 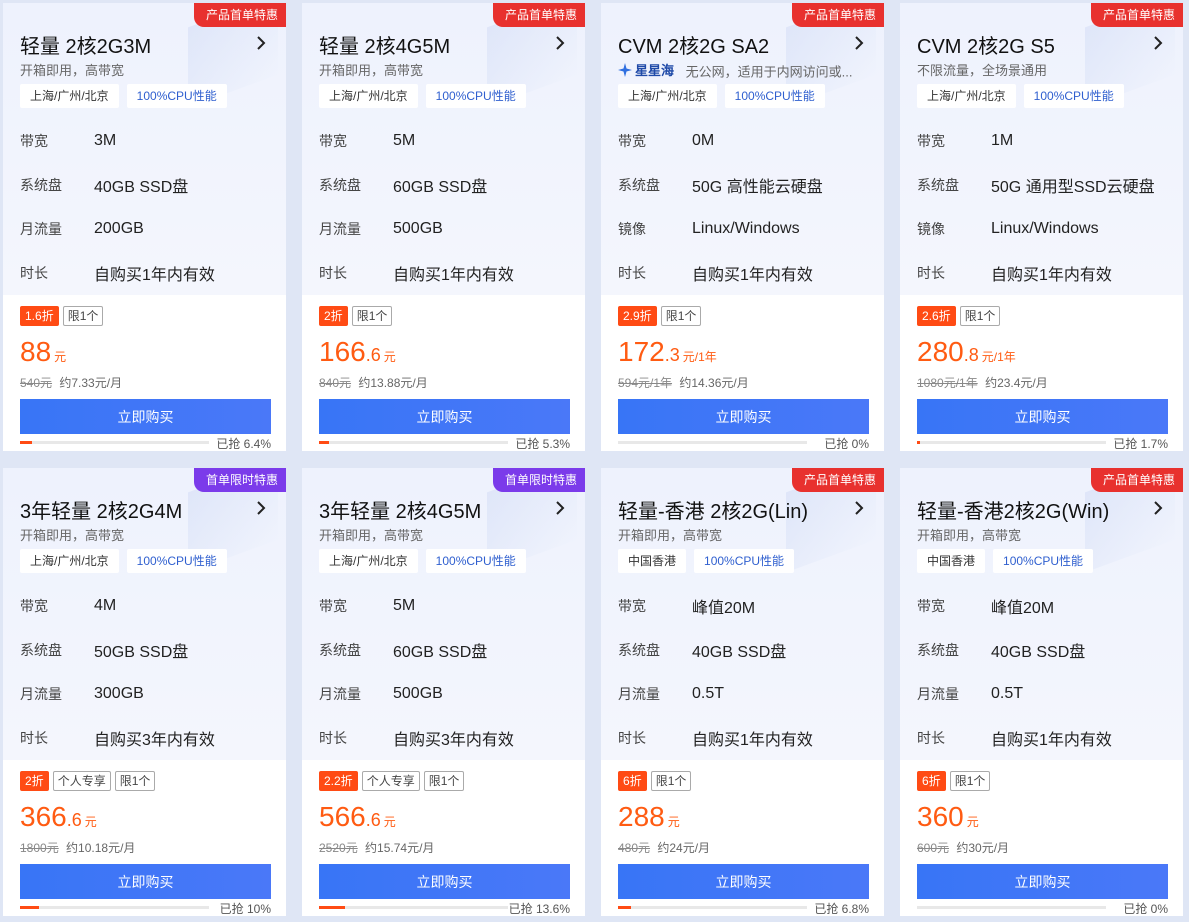 I want to click on product-title: 轻量 2核4G5M, so click(x=384, y=44).